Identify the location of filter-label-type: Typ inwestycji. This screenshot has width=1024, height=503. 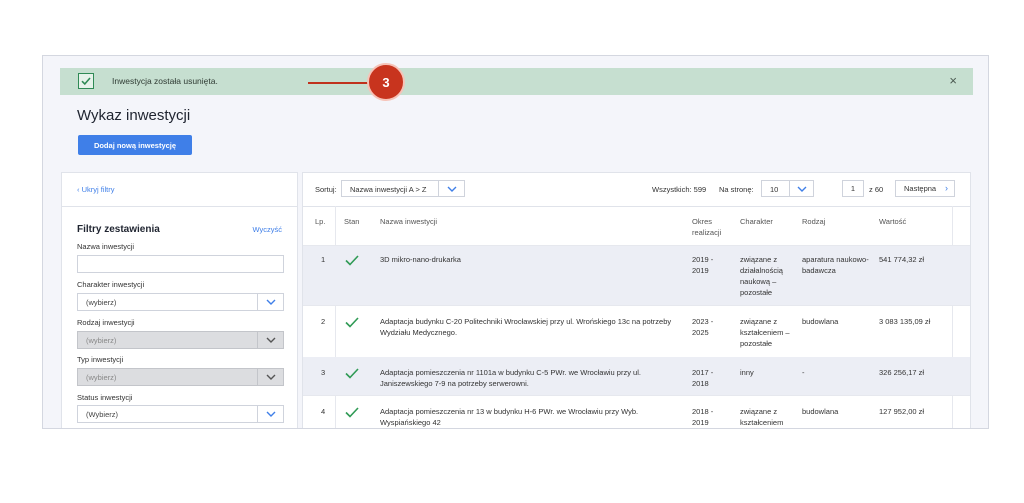
(100, 359).